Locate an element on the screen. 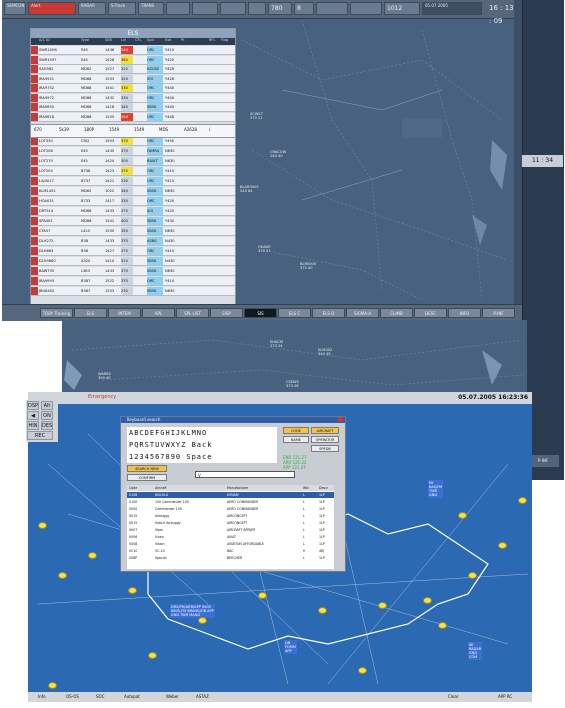 The image size is (565, 708). sector-info-box: KE RADAR GND COM is located at coordinates (475, 651).